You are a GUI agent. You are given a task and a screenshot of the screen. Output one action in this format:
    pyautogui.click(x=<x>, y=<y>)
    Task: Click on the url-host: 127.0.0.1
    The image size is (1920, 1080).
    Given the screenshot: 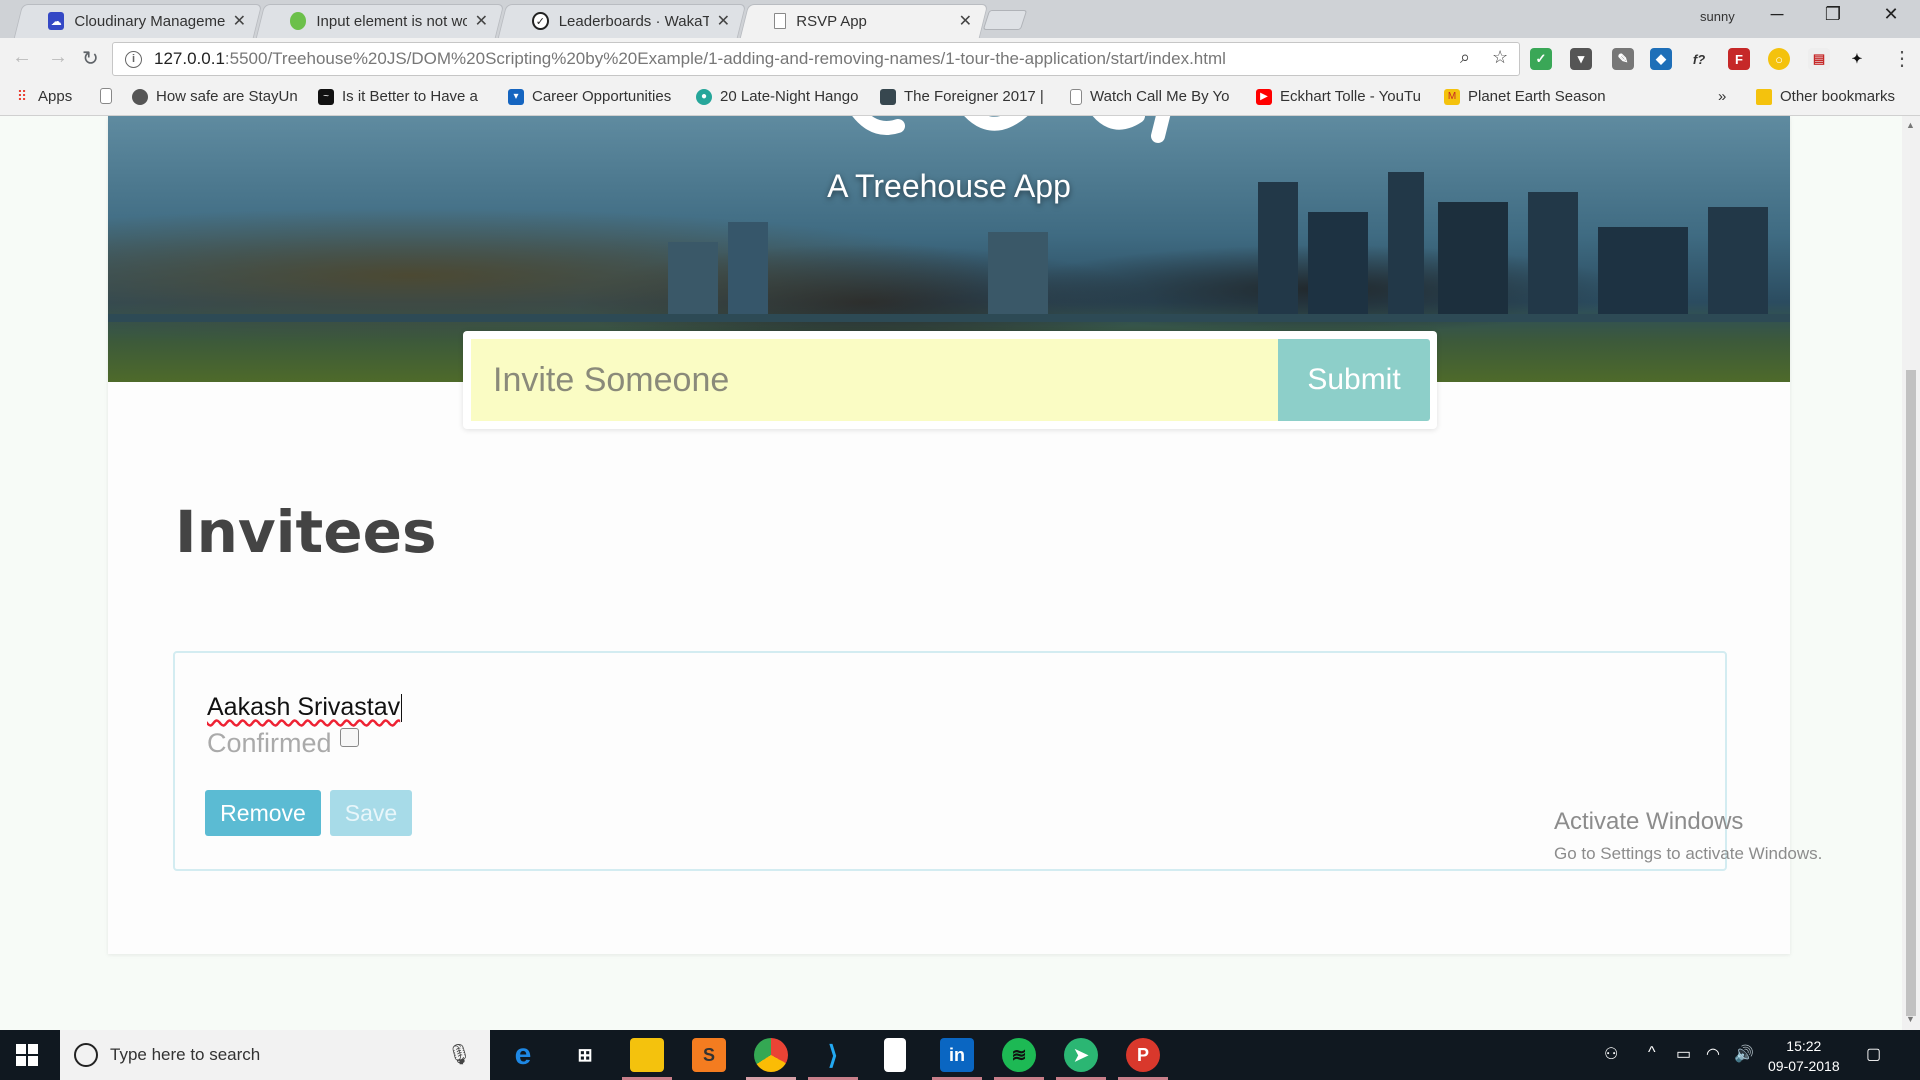 What is the action you would take?
    pyautogui.click(x=189, y=58)
    